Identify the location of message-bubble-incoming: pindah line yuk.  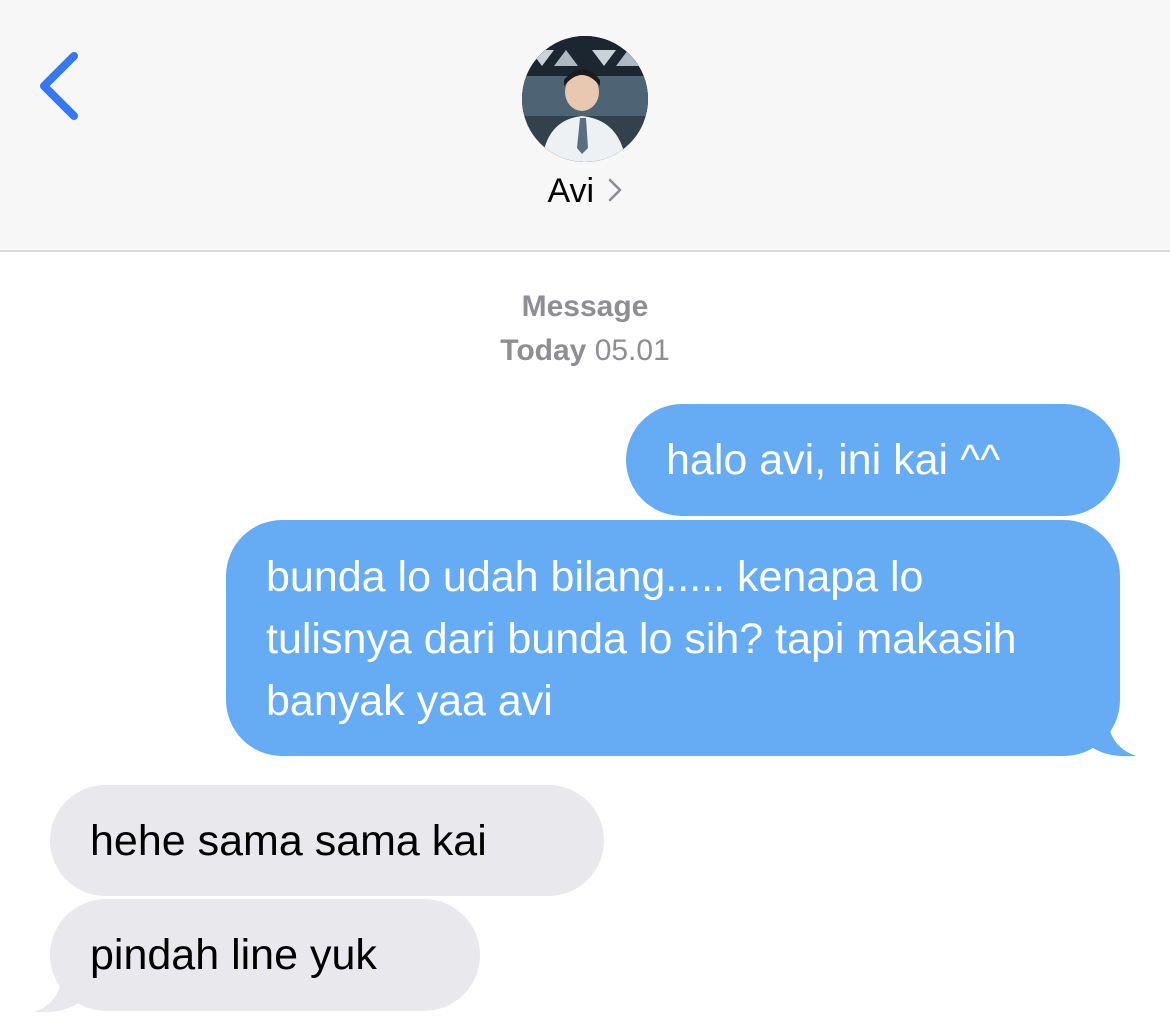
(265, 955).